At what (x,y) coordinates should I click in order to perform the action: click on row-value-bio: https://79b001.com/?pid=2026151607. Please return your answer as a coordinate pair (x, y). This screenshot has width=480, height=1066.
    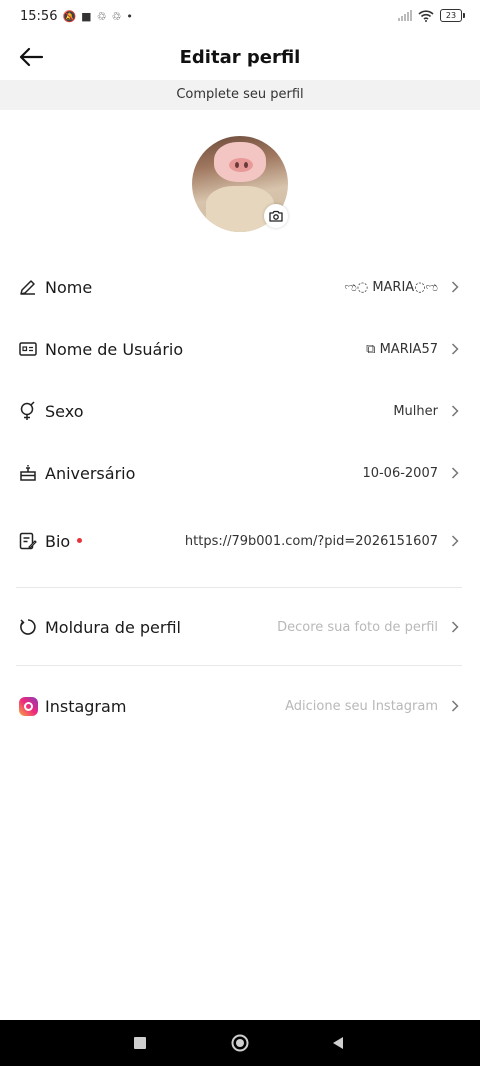
    Looking at the image, I should click on (311, 541).